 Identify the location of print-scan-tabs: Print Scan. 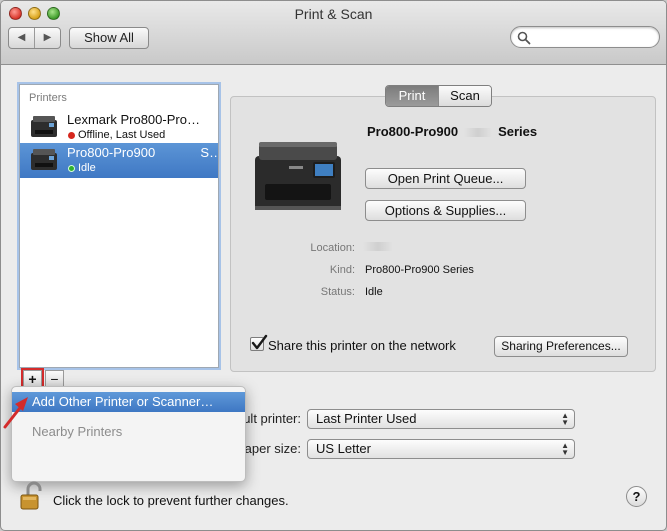
(438, 96).